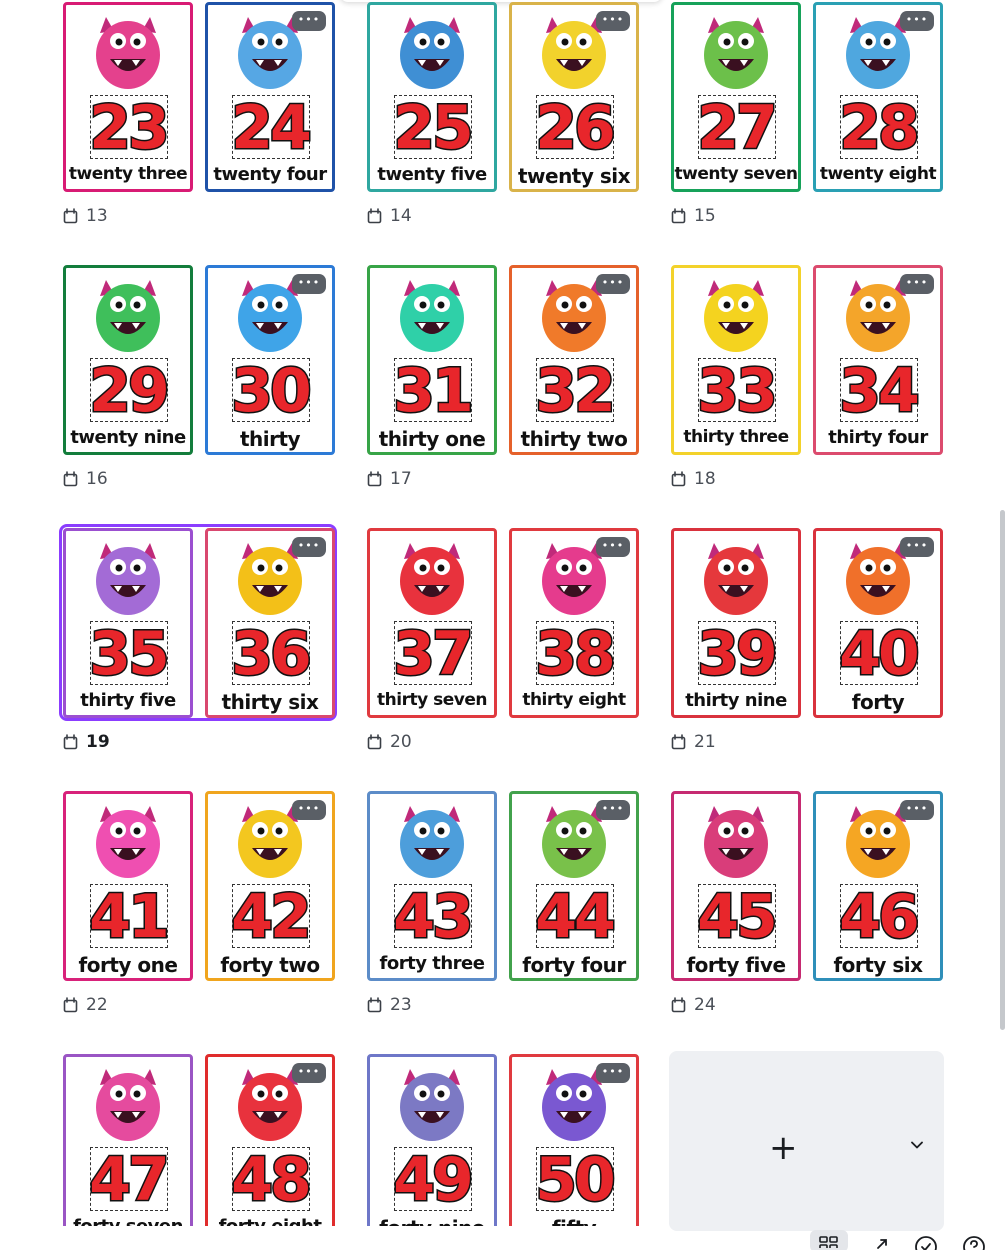  Describe the element at coordinates (880, 917) in the screenshot. I see `card-number: 46` at that location.